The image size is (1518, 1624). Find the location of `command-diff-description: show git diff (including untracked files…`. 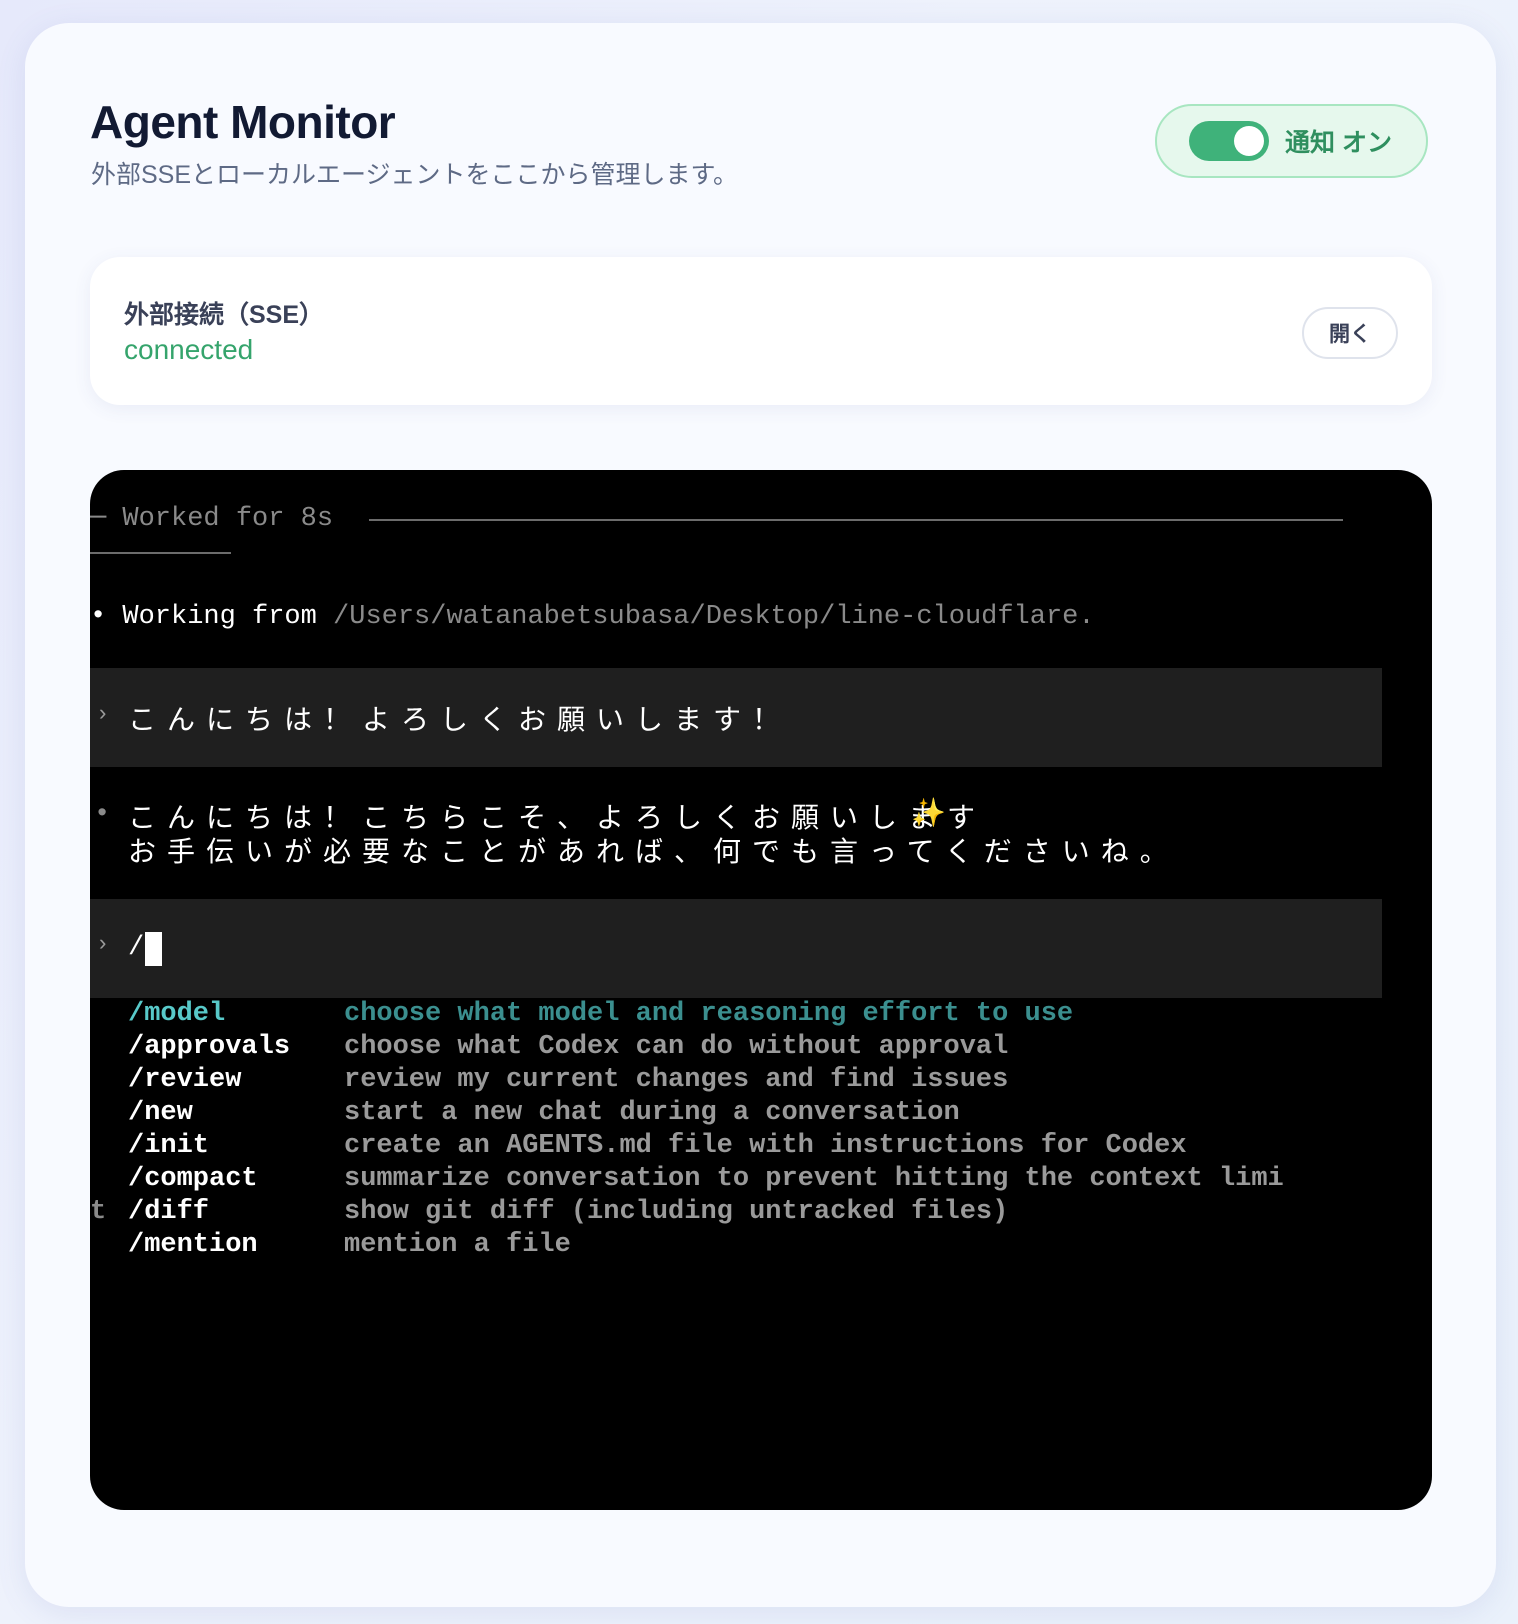

command-diff-description: show git diff (including untracked files… is located at coordinates (676, 1212).